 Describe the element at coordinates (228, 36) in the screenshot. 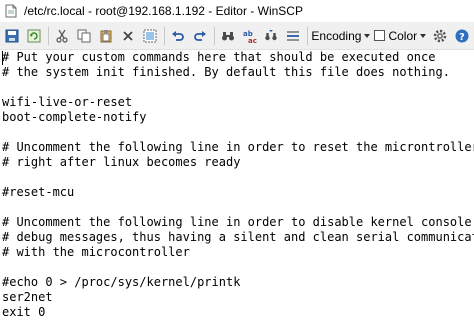

I see `find-icon` at that location.